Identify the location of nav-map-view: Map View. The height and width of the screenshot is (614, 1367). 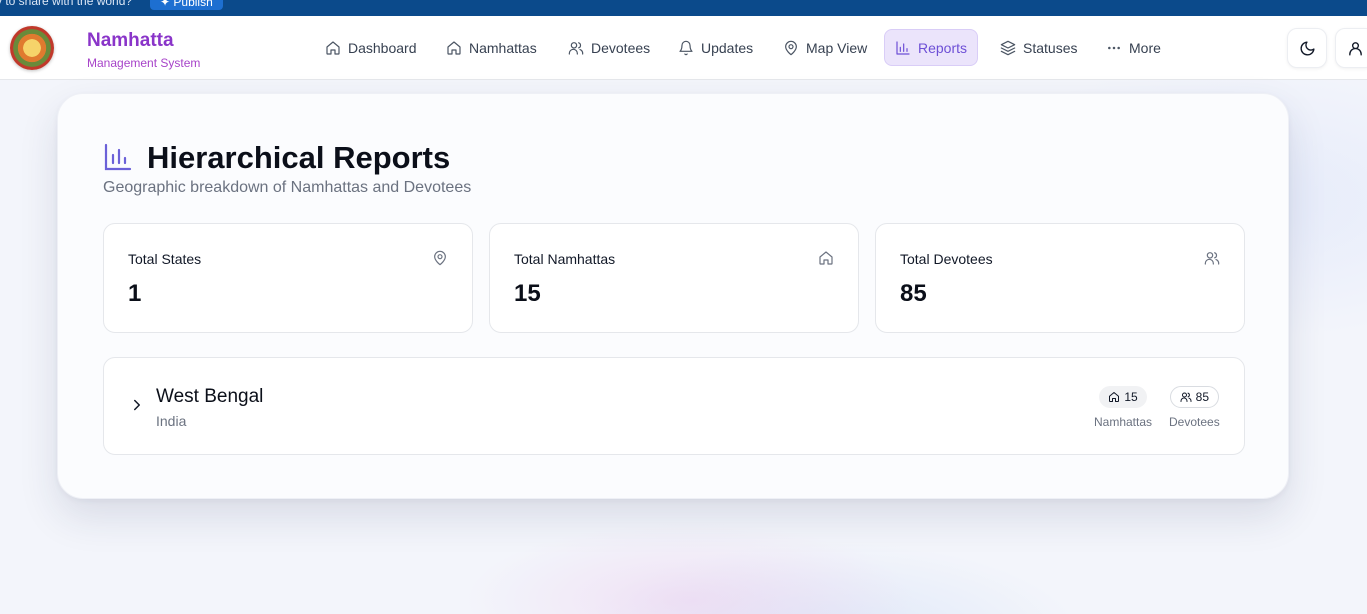
(825, 48).